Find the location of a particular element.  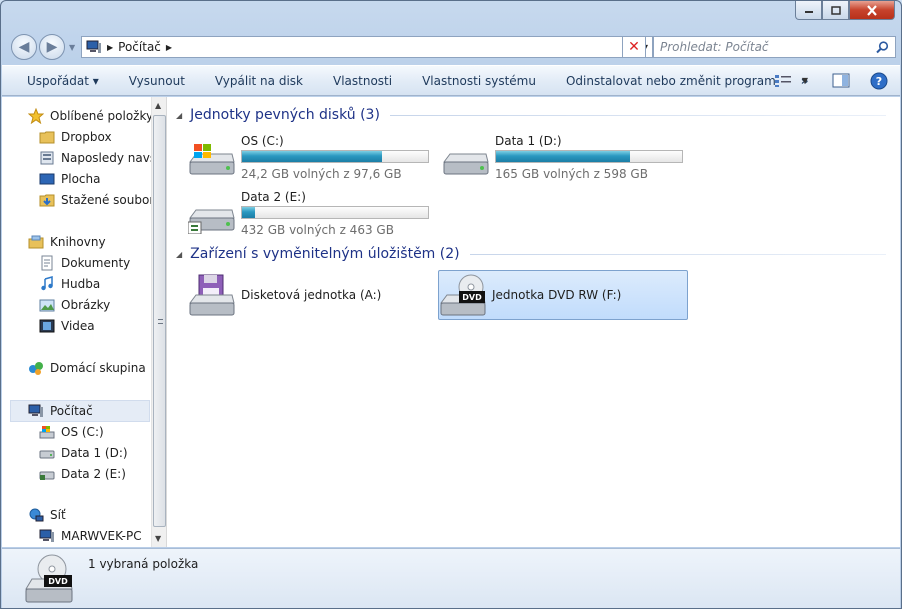

maximize-button is located at coordinates (835, 10).